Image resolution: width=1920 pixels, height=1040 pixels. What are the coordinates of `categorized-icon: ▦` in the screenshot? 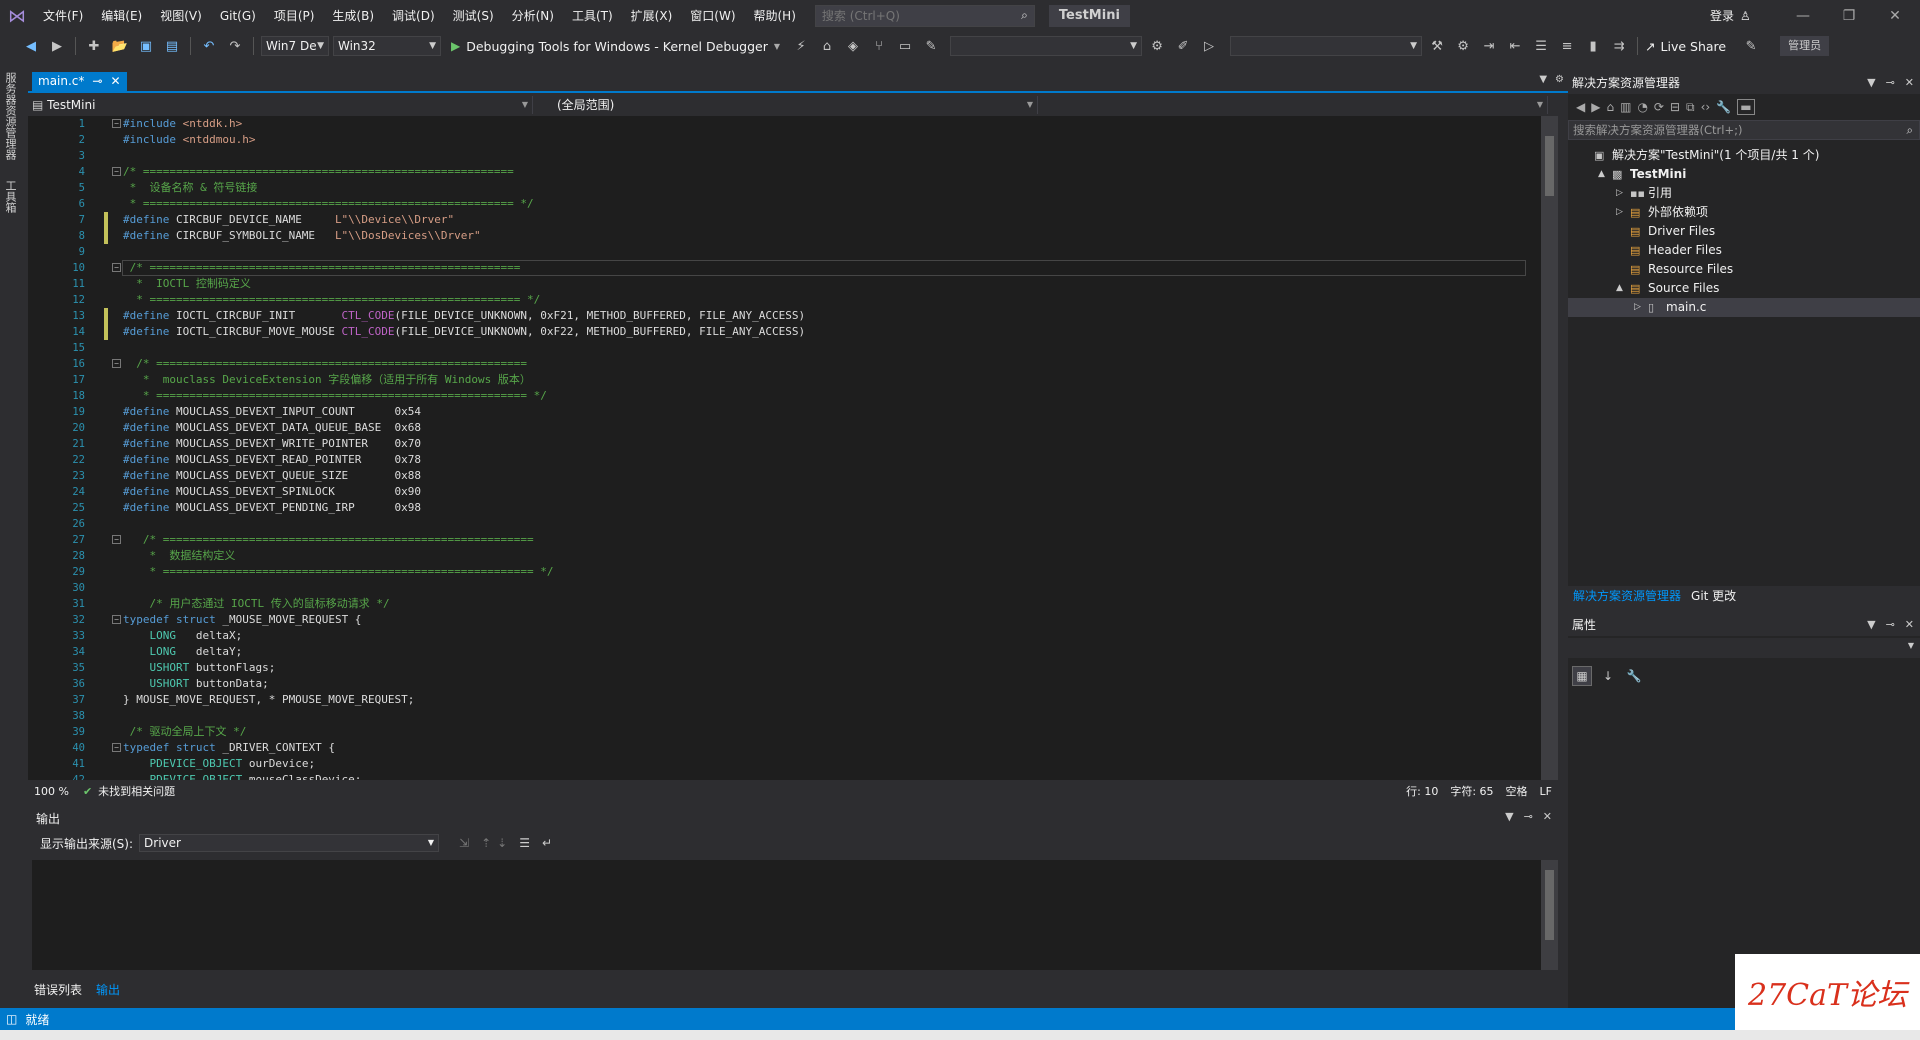 It's located at (1582, 676).